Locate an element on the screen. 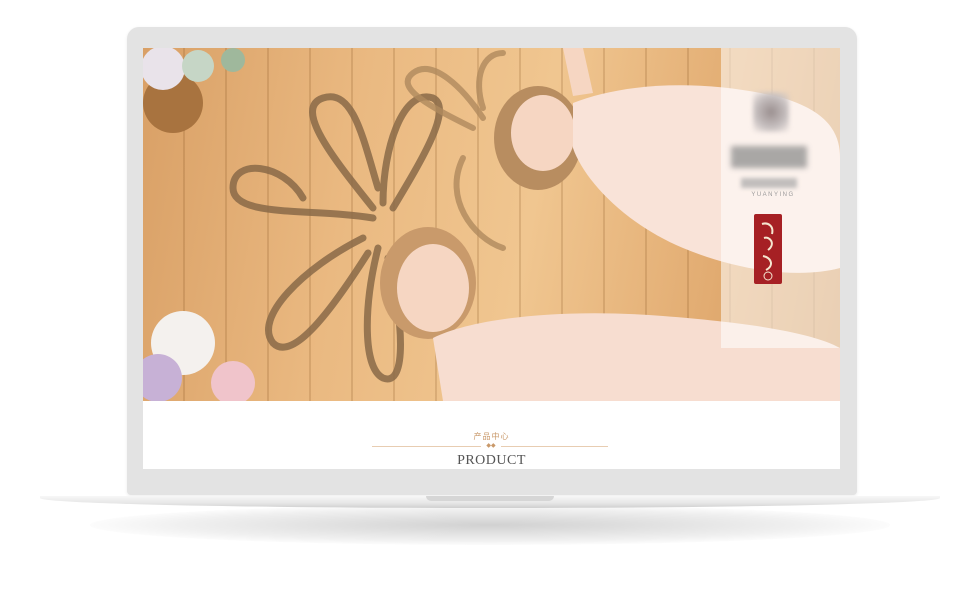 The height and width of the screenshot is (600, 980). brand-tagline: YUANYING is located at coordinates (773, 195).